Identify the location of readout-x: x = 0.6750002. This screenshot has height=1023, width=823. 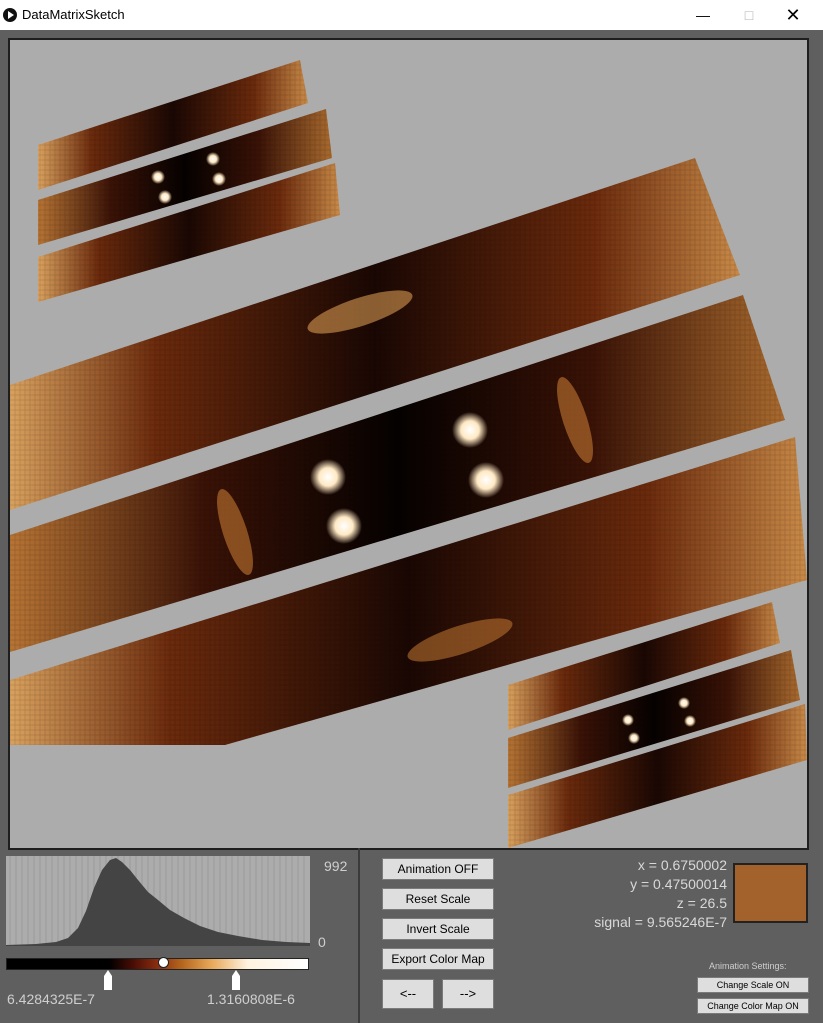
(682, 865).